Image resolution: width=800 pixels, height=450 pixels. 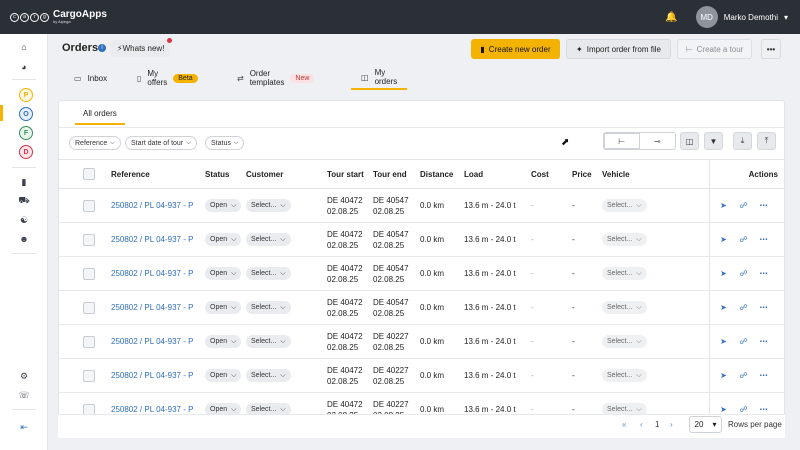 I want to click on import-order-button: ✦ Import order from file, so click(x=618, y=49).